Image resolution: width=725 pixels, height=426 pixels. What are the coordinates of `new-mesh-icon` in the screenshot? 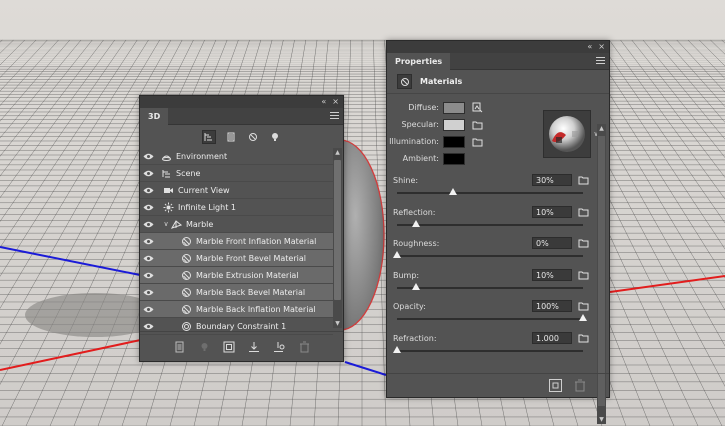 It's located at (179, 346).